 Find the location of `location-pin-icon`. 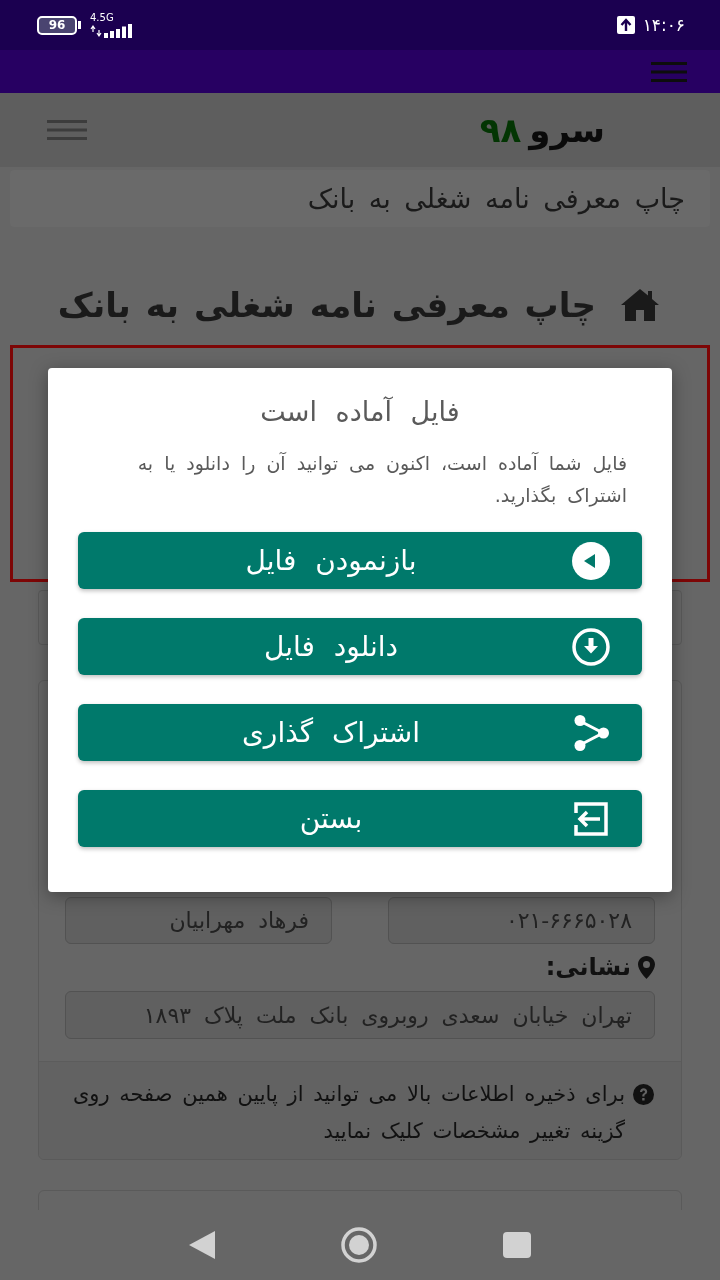

location-pin-icon is located at coordinates (646, 967).